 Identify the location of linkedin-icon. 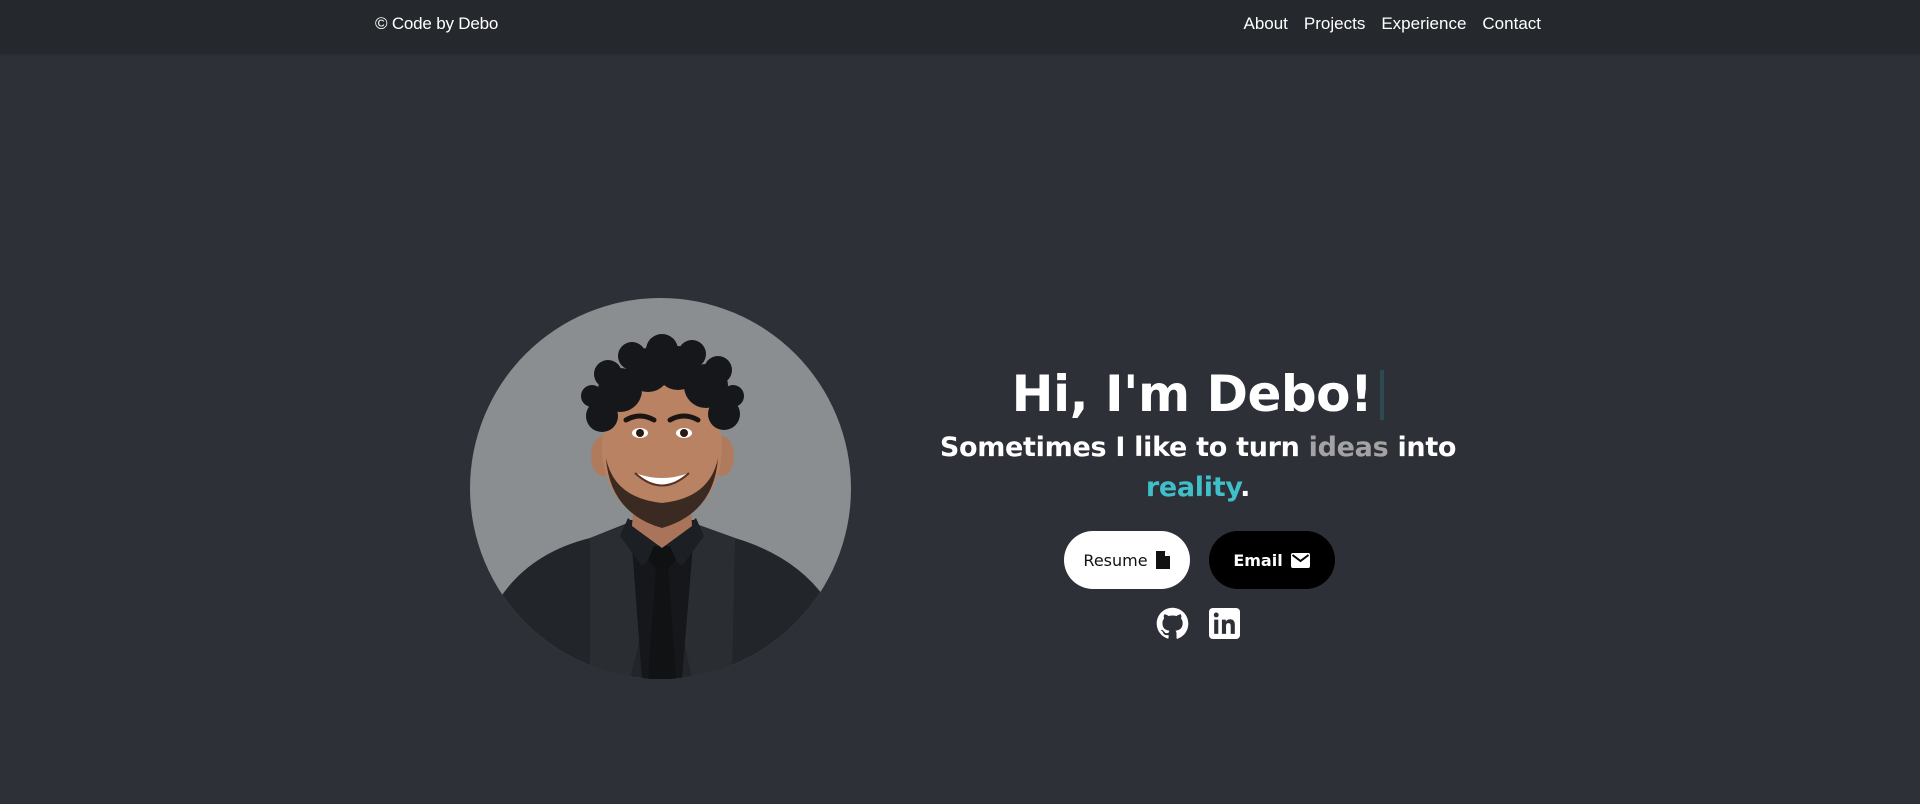
(1224, 623).